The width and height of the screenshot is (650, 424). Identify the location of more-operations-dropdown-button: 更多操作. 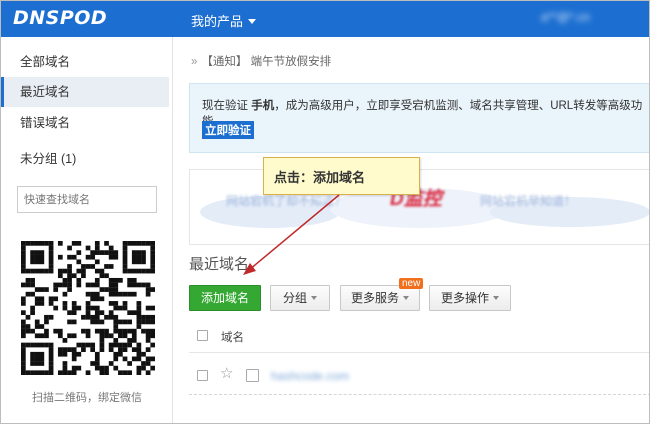
(470, 298).